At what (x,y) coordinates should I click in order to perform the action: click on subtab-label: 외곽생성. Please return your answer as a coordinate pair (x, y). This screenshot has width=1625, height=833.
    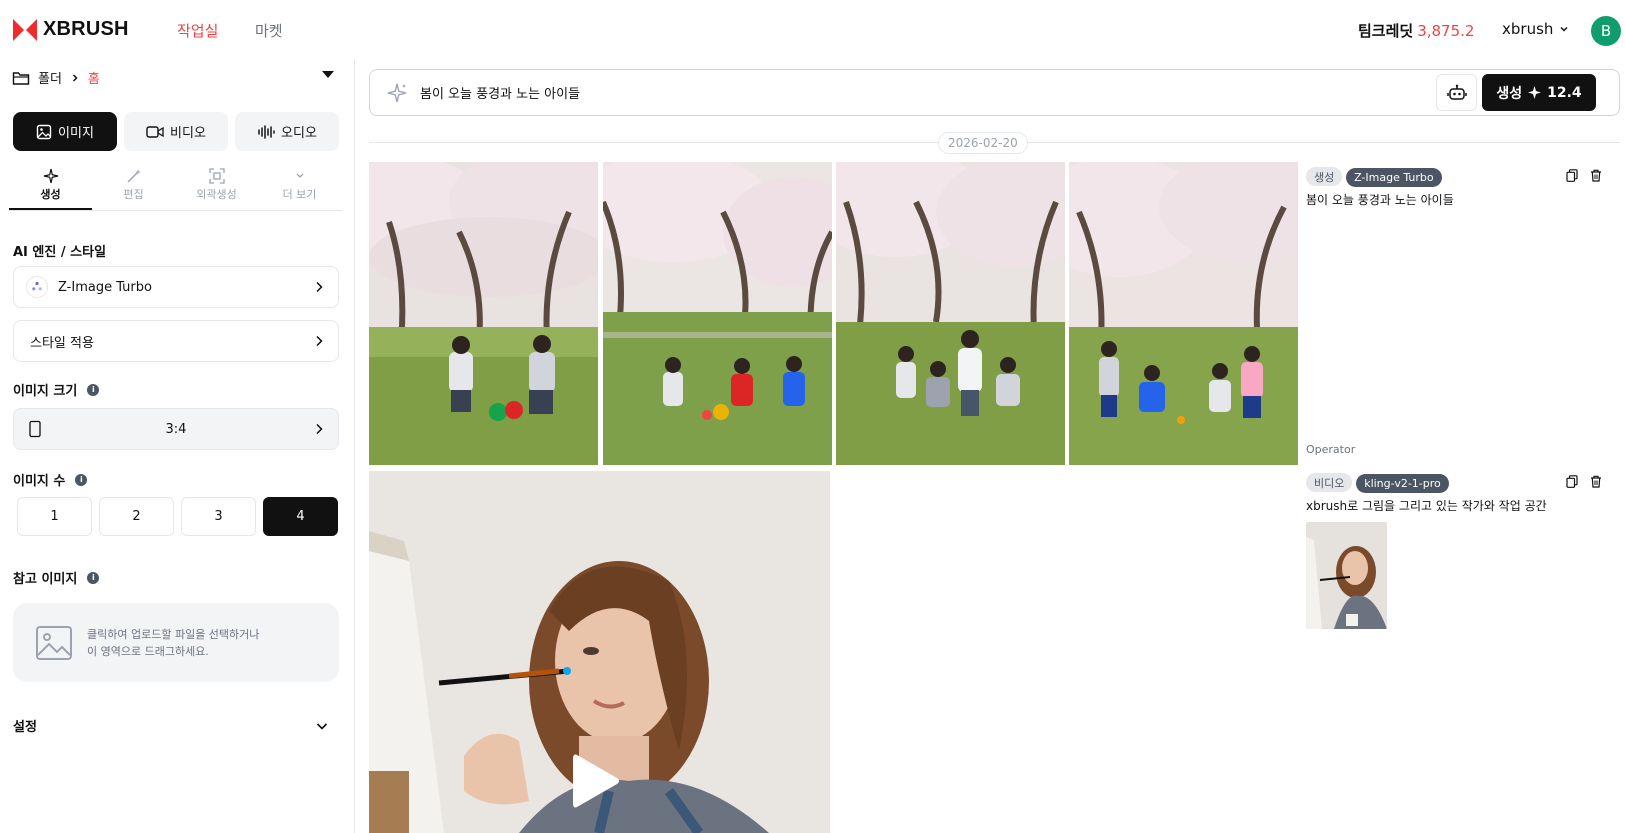
    Looking at the image, I should click on (216, 194).